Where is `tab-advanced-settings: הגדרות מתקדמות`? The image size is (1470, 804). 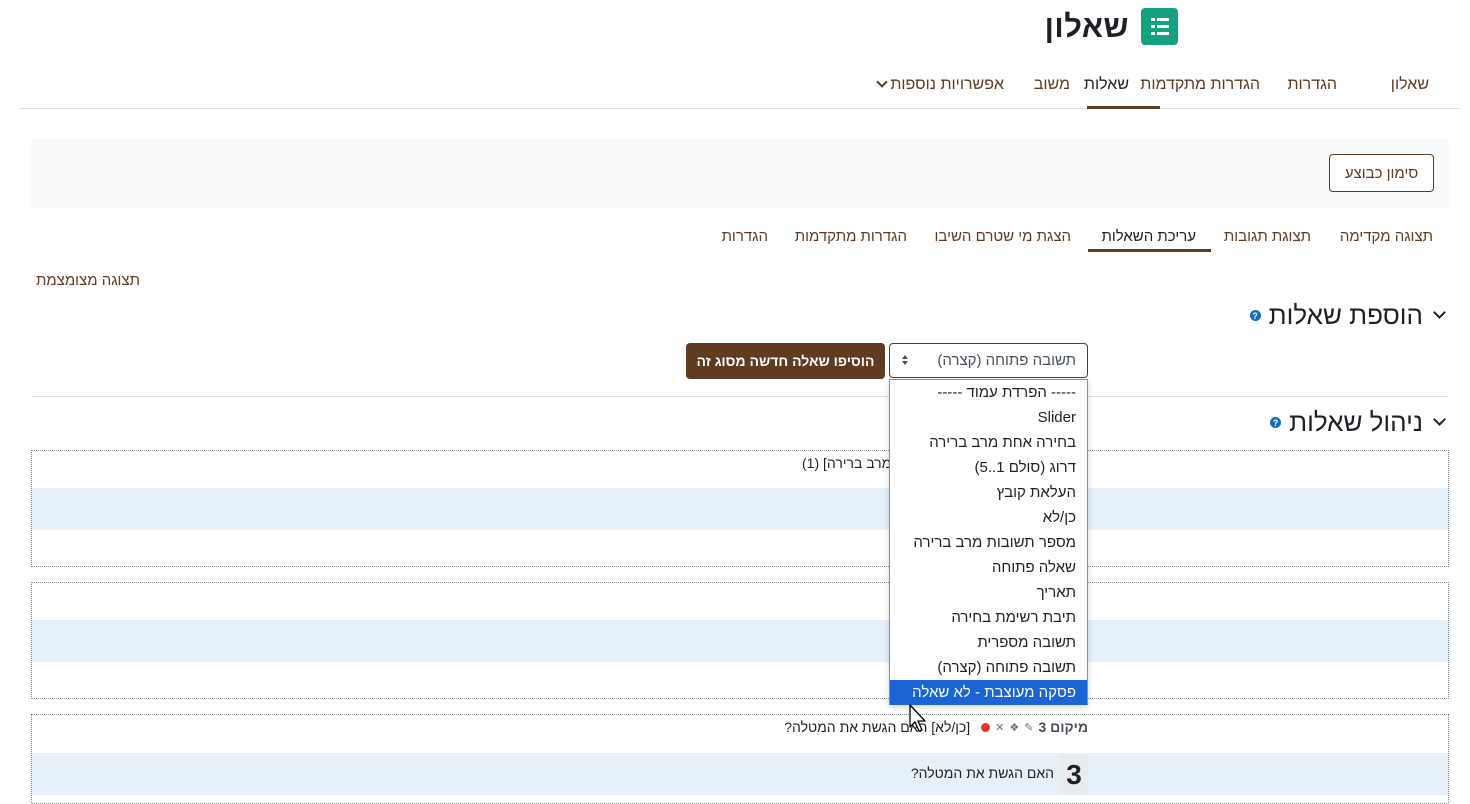 tab-advanced-settings: הגדרות מתקדמות is located at coordinates (1200, 85).